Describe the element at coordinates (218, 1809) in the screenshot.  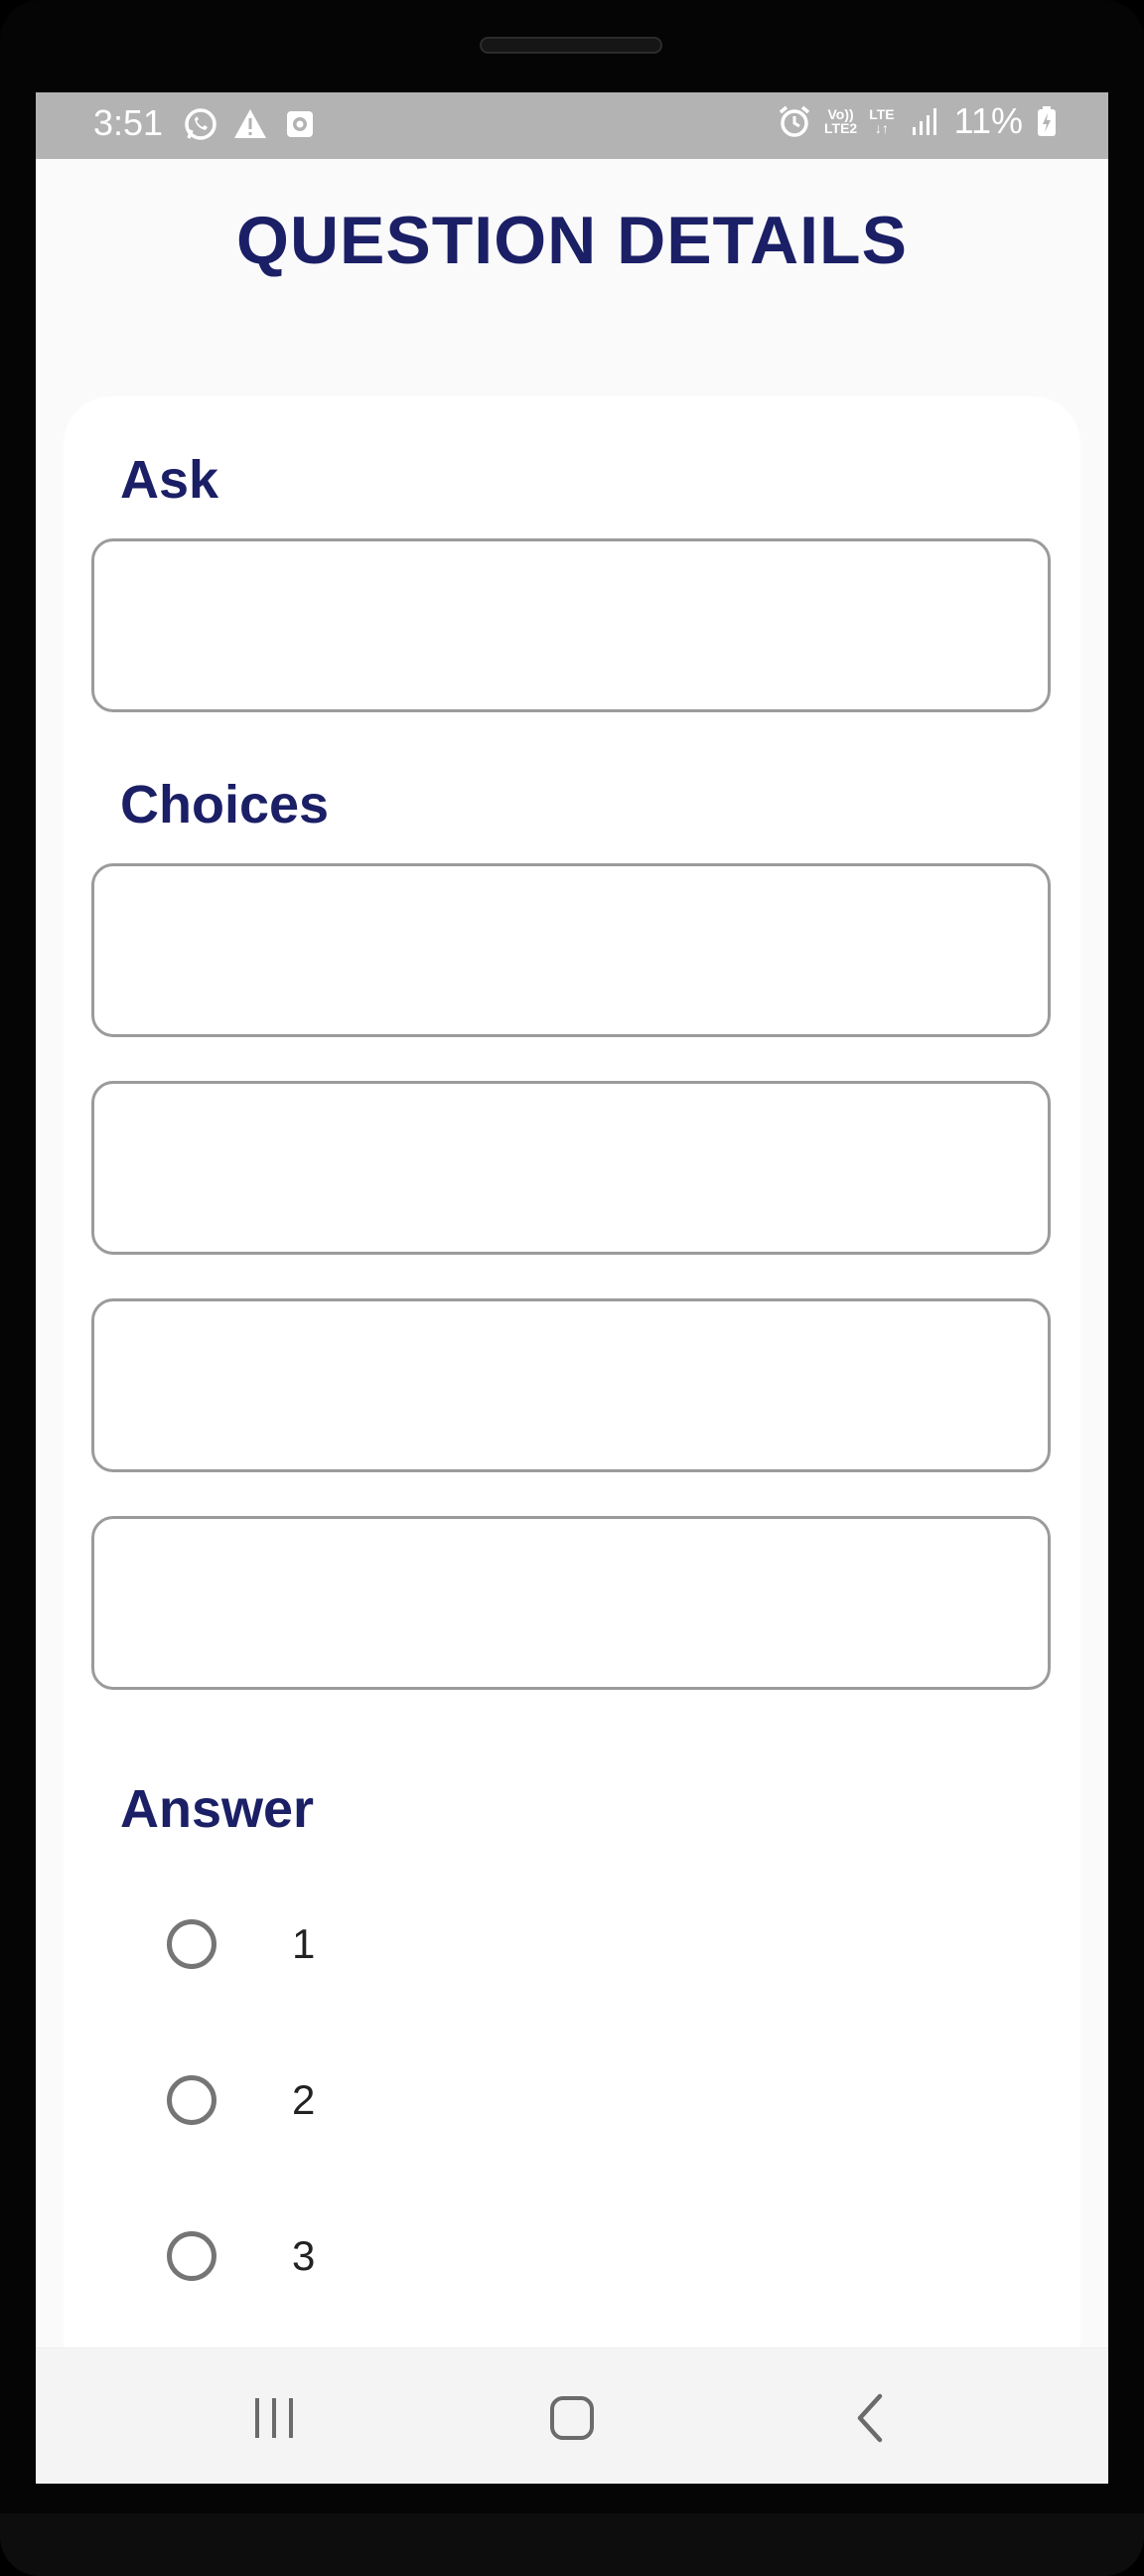
I see `answer-label: Answer` at that location.